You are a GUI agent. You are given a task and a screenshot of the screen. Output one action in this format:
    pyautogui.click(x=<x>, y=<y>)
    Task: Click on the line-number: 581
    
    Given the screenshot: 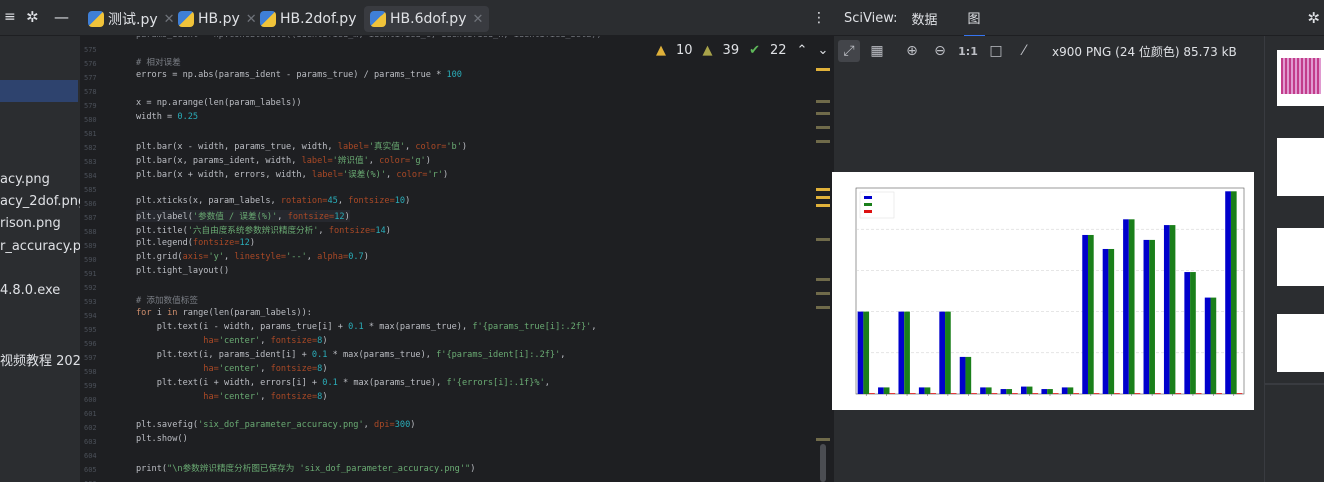 What is the action you would take?
    pyautogui.click(x=90, y=134)
    